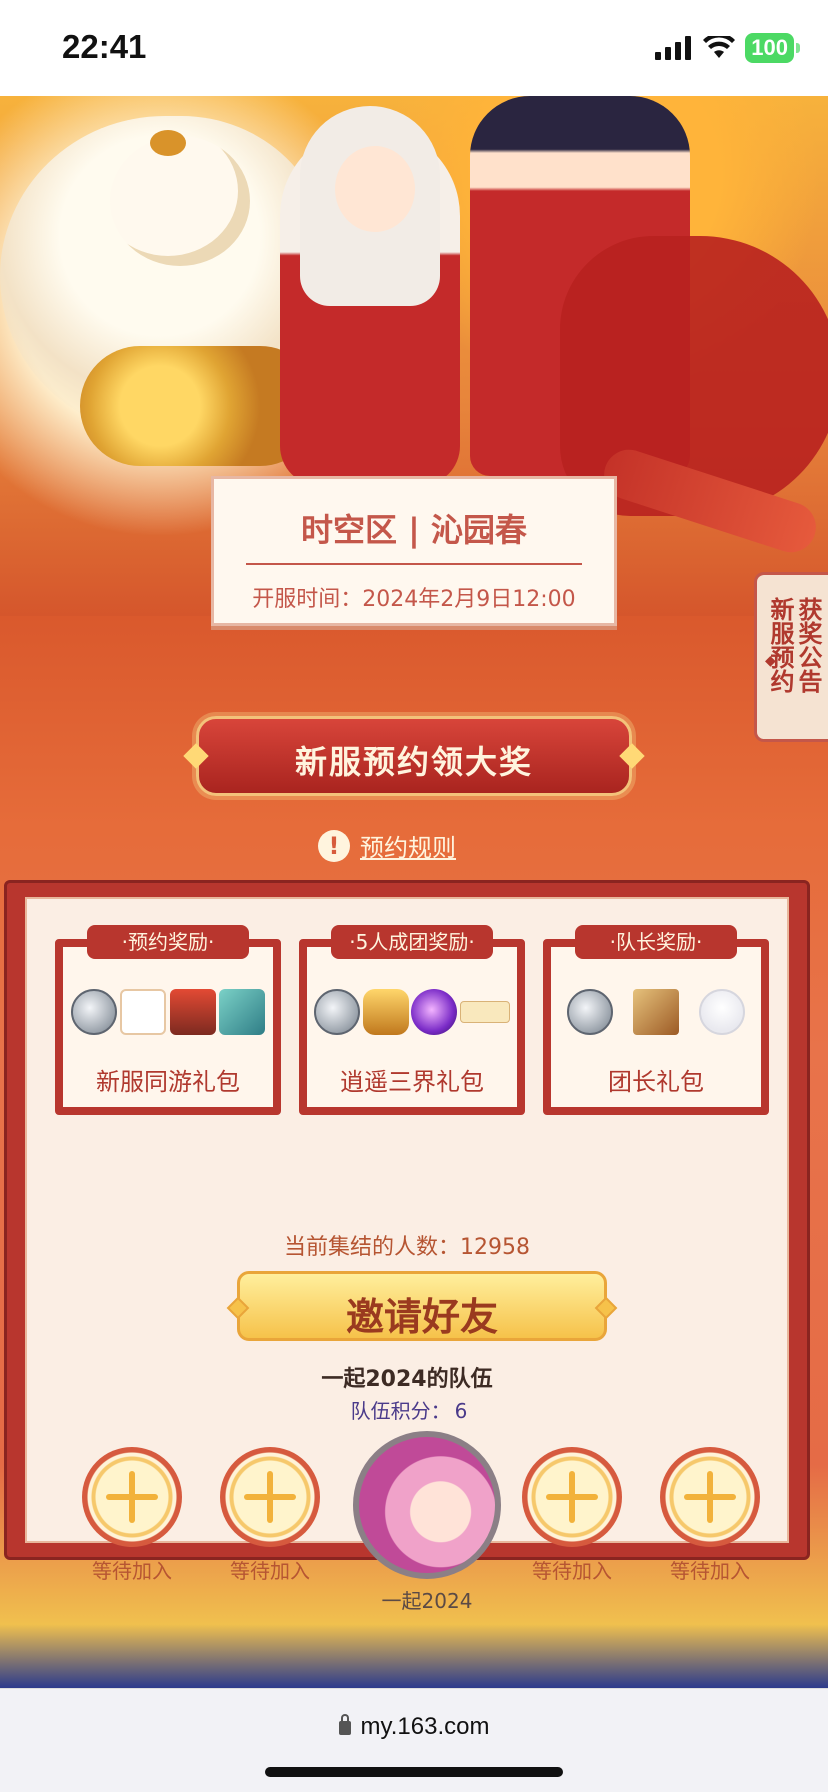 Image resolution: width=828 pixels, height=1792 pixels. I want to click on reward-name: 团长礼包, so click(656, 1082).